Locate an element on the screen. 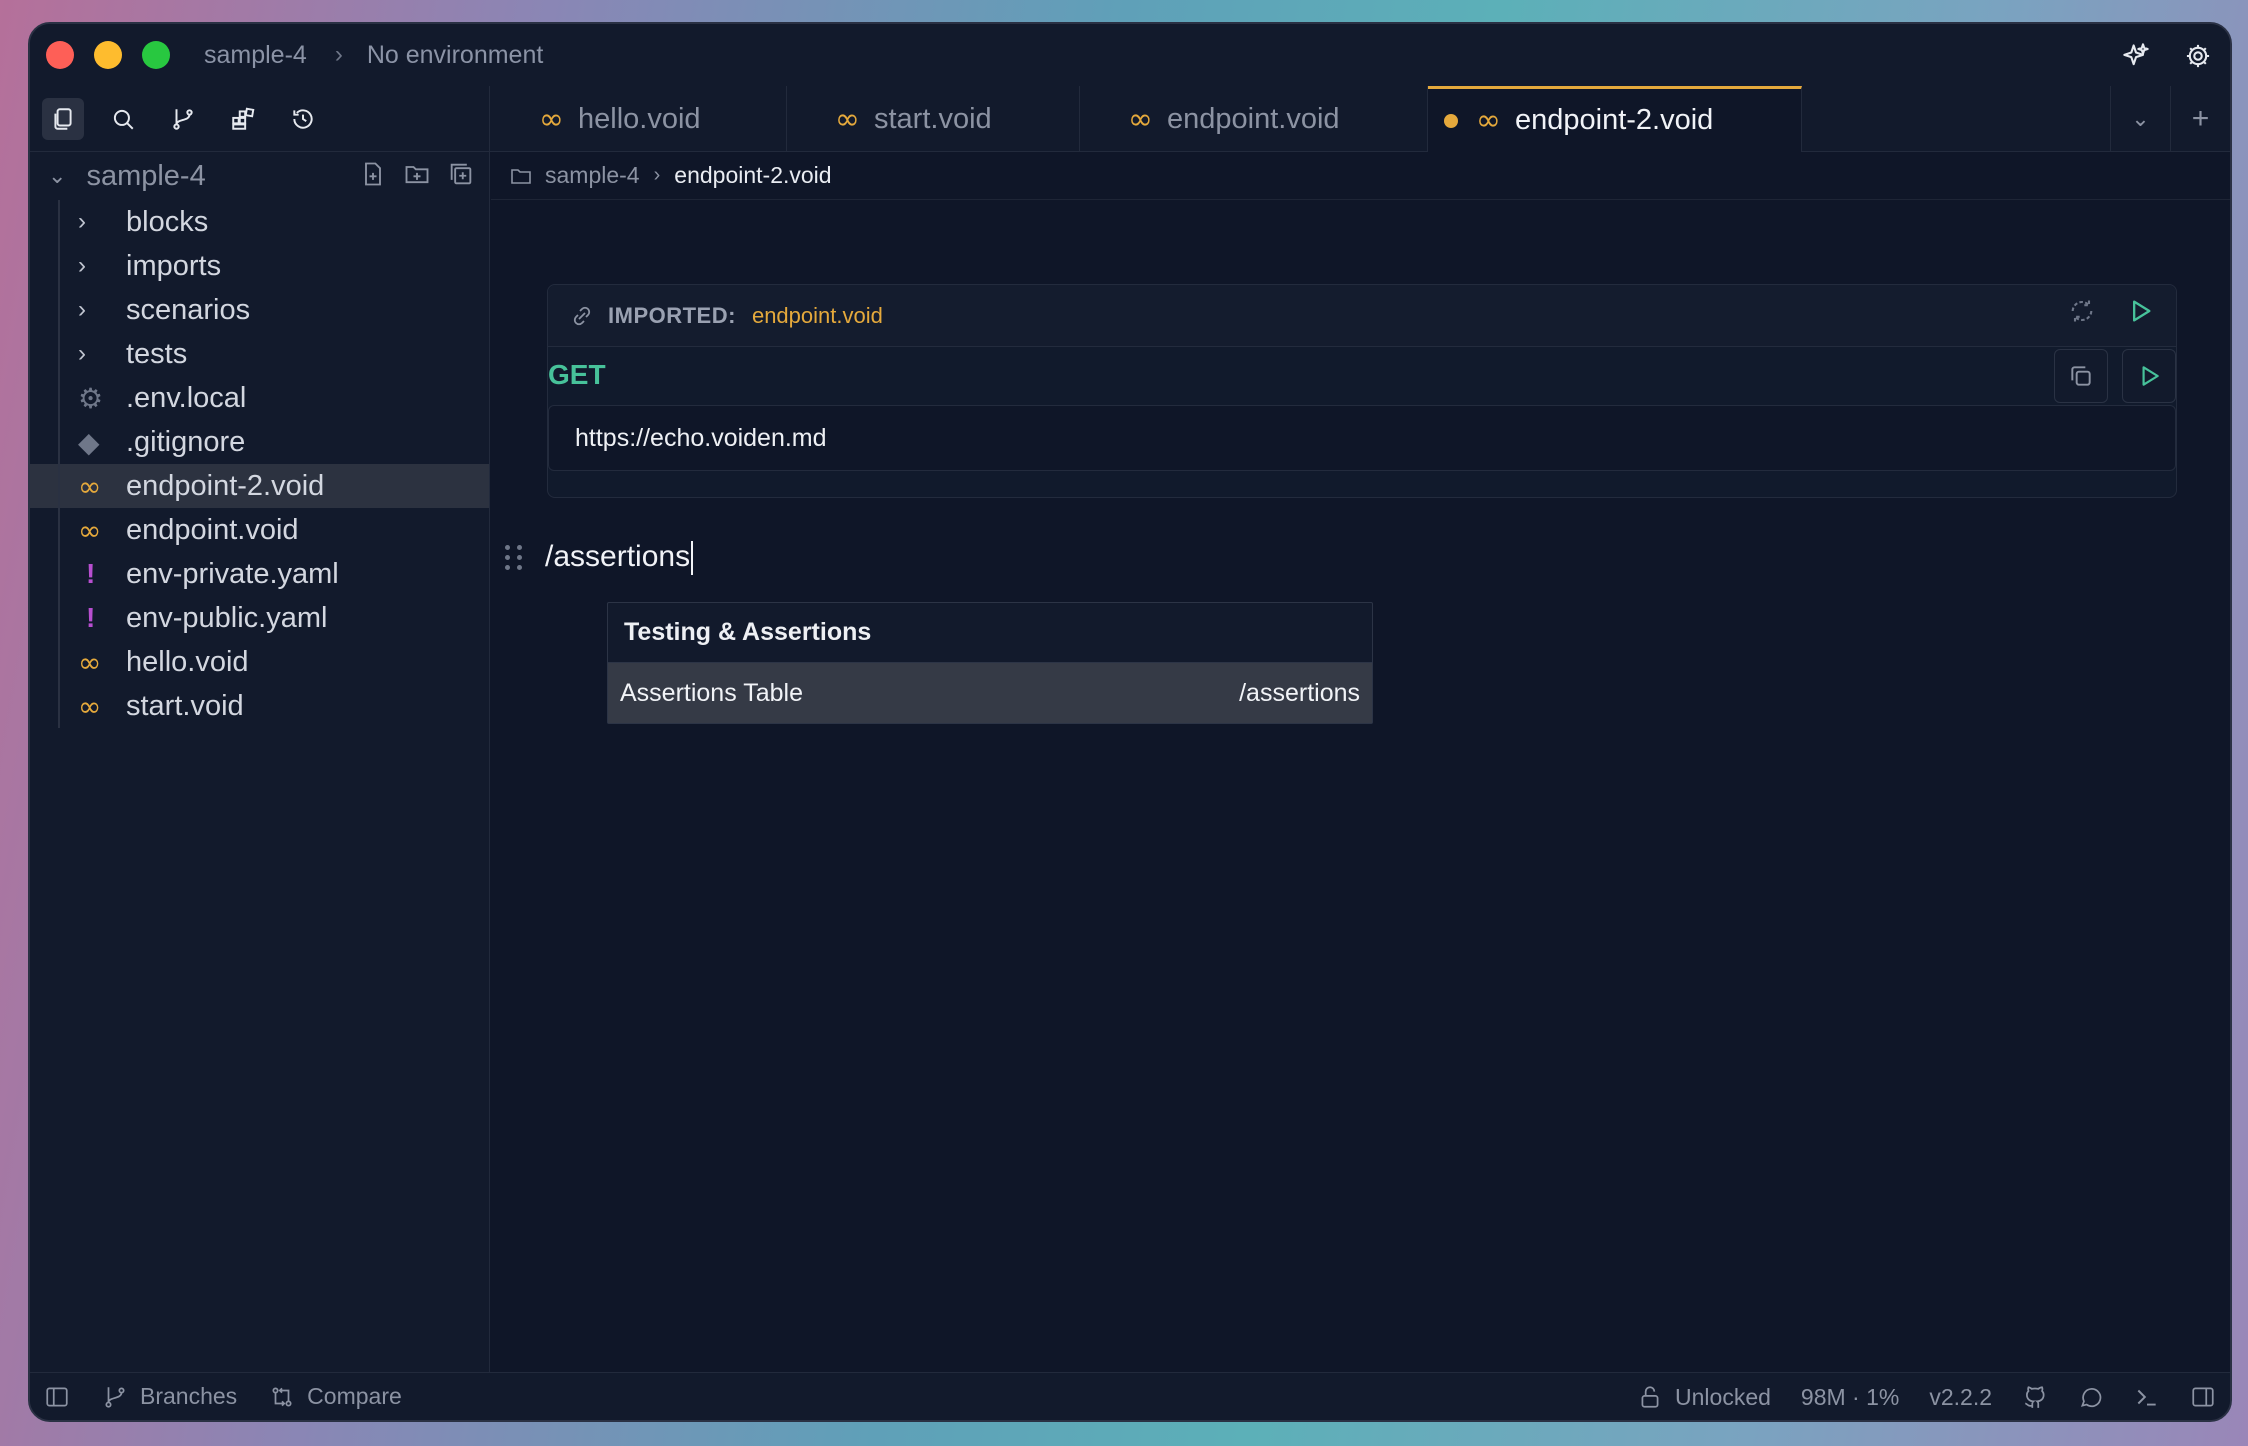 This screenshot has width=2248, height=1446. breadcrumb-folder: sample-4 is located at coordinates (592, 175).